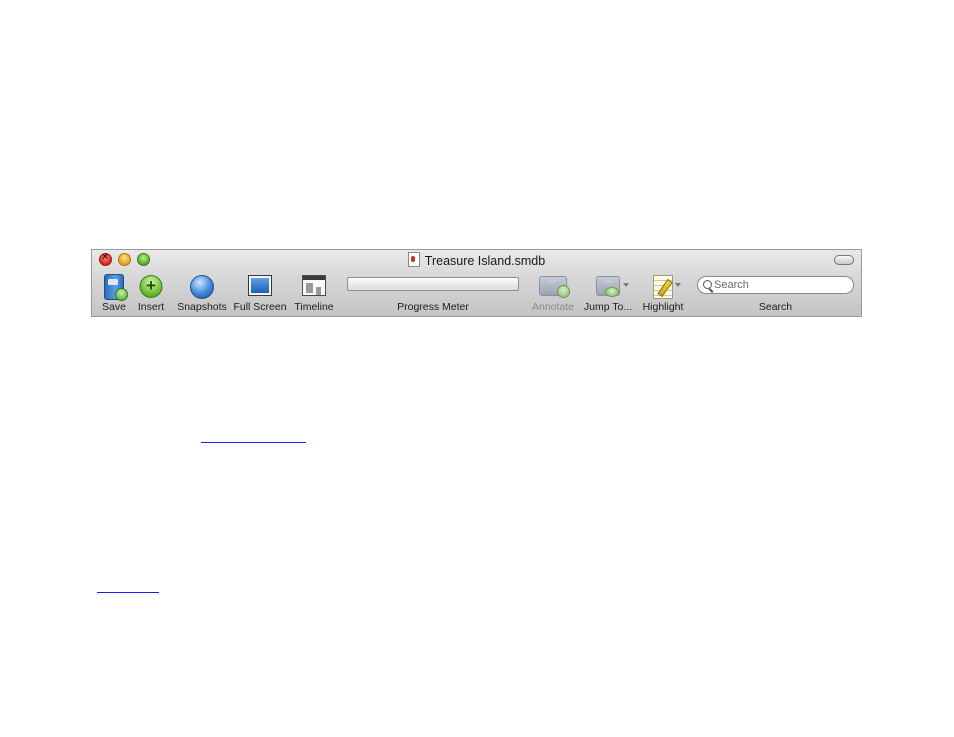 The width and height of the screenshot is (954, 737). What do you see at coordinates (260, 284) in the screenshot?
I see `full-screen-icon` at bounding box center [260, 284].